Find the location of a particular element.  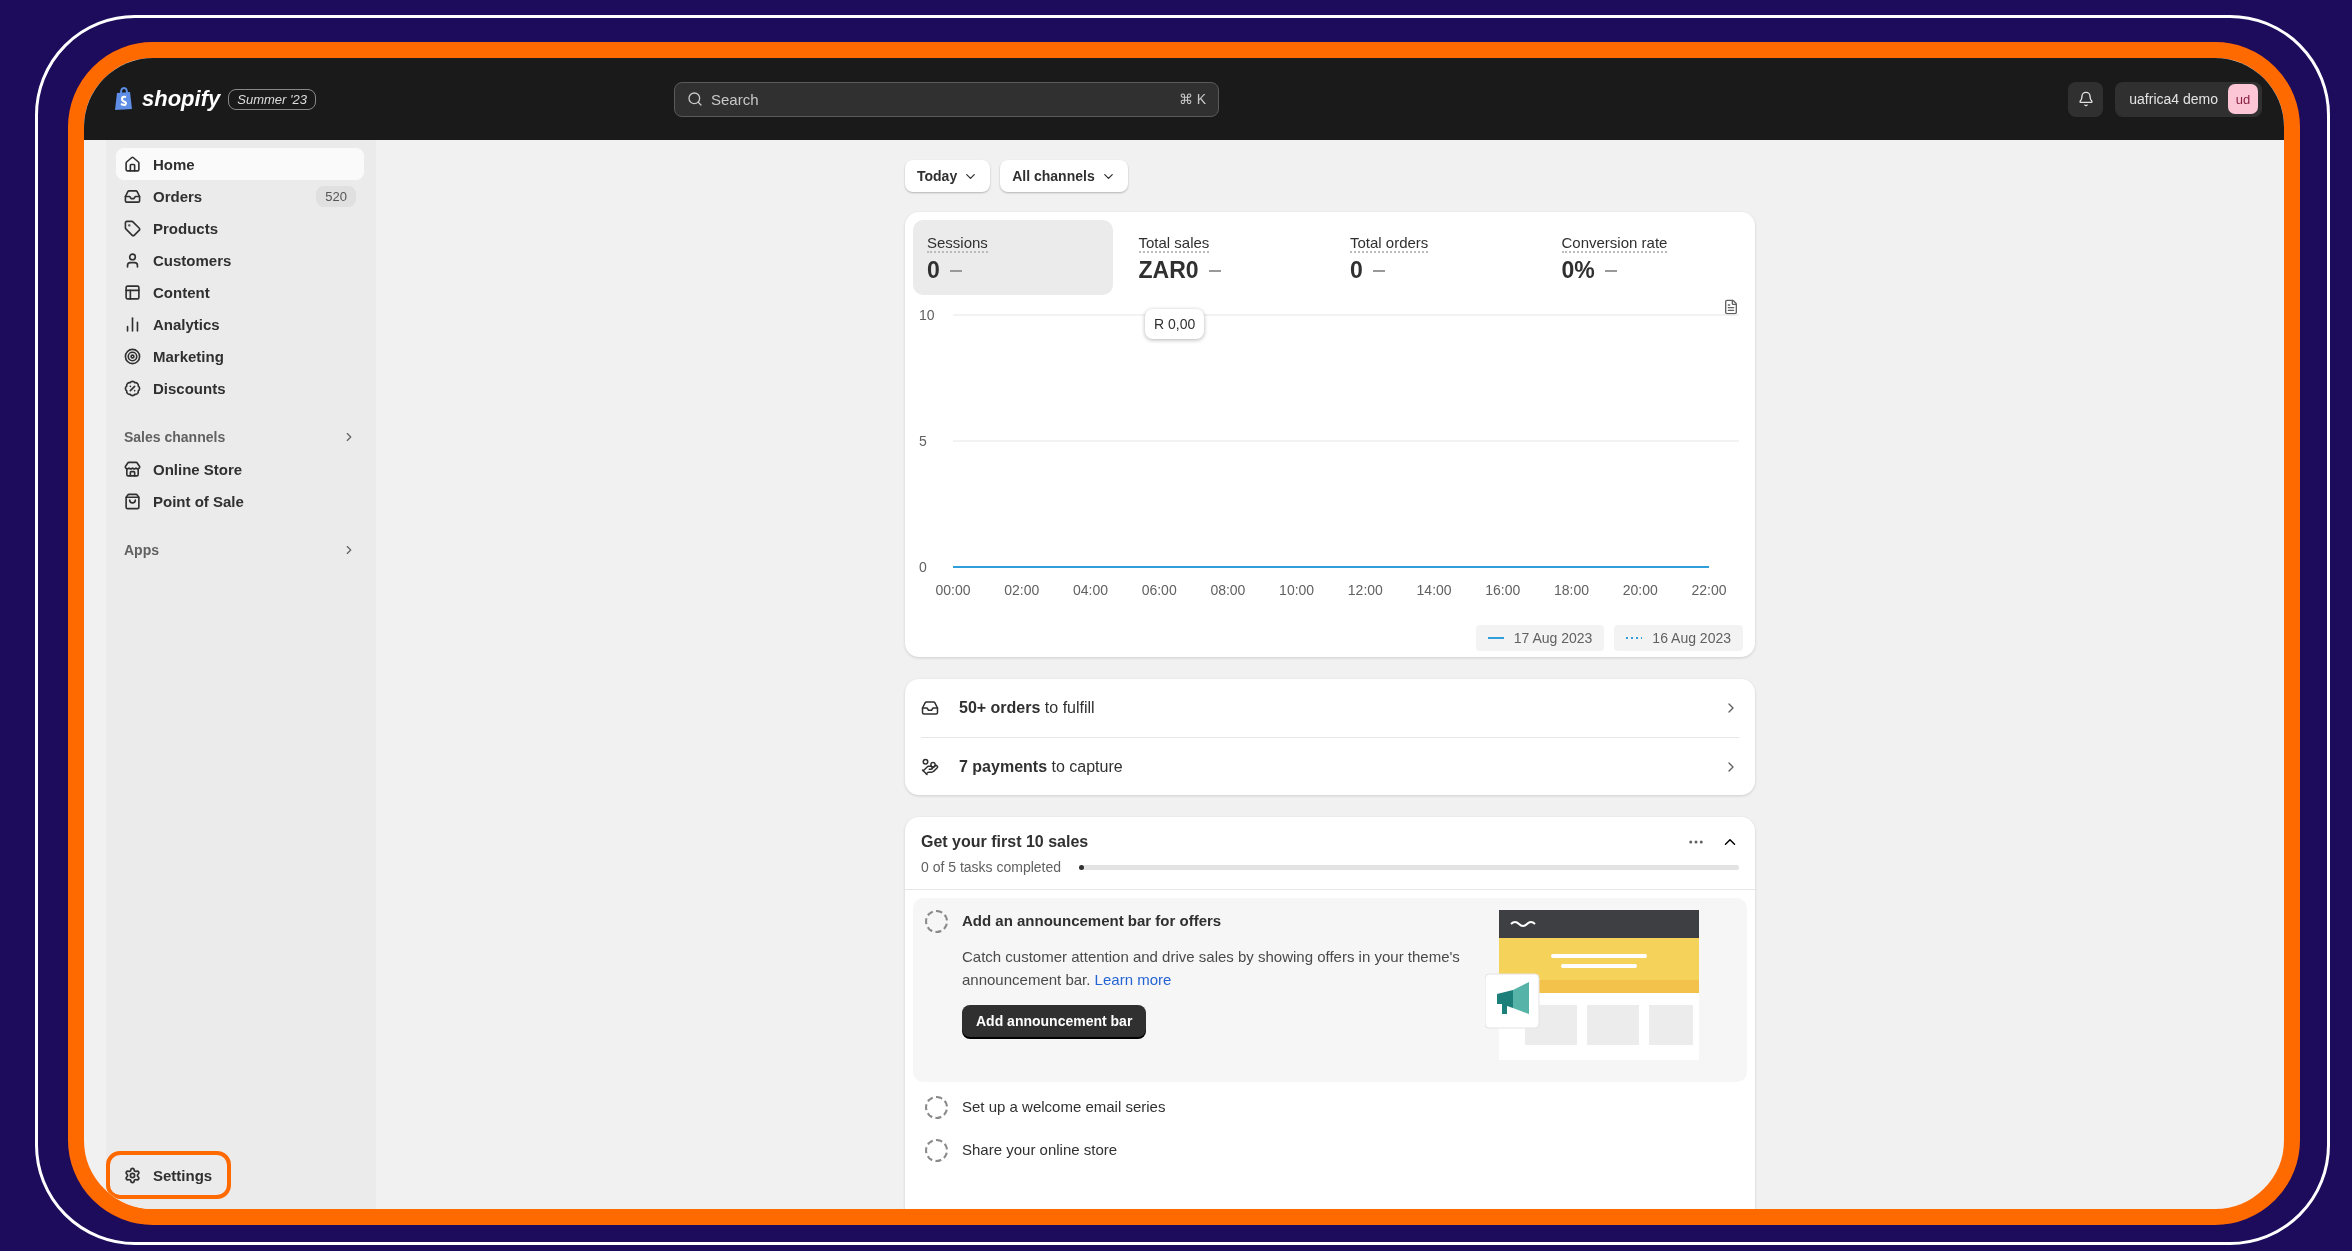

notifications-button is located at coordinates (2086, 99).